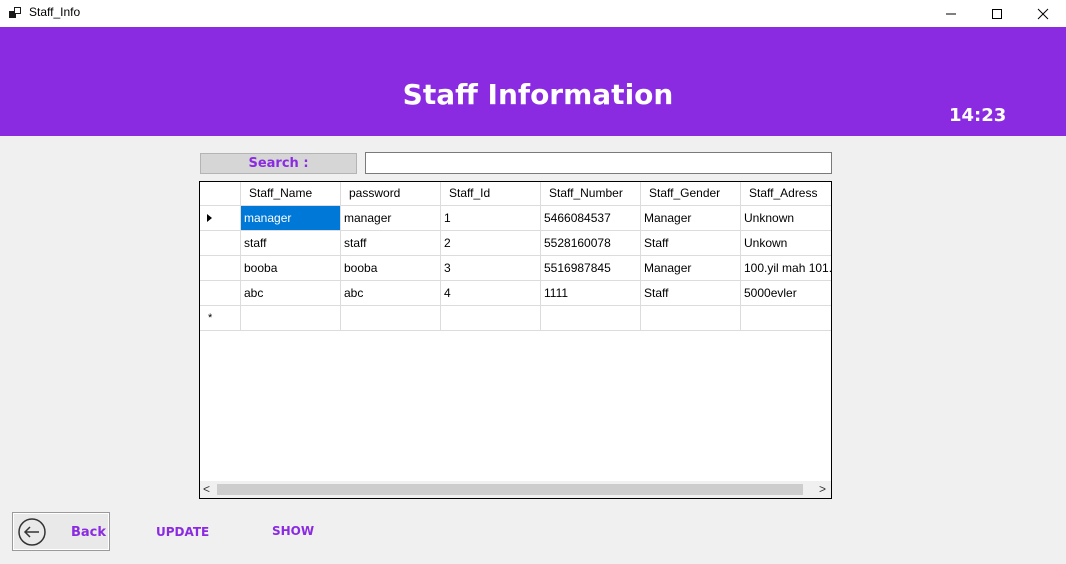  What do you see at coordinates (978, 115) in the screenshot?
I see `clock-label: 14:23` at bounding box center [978, 115].